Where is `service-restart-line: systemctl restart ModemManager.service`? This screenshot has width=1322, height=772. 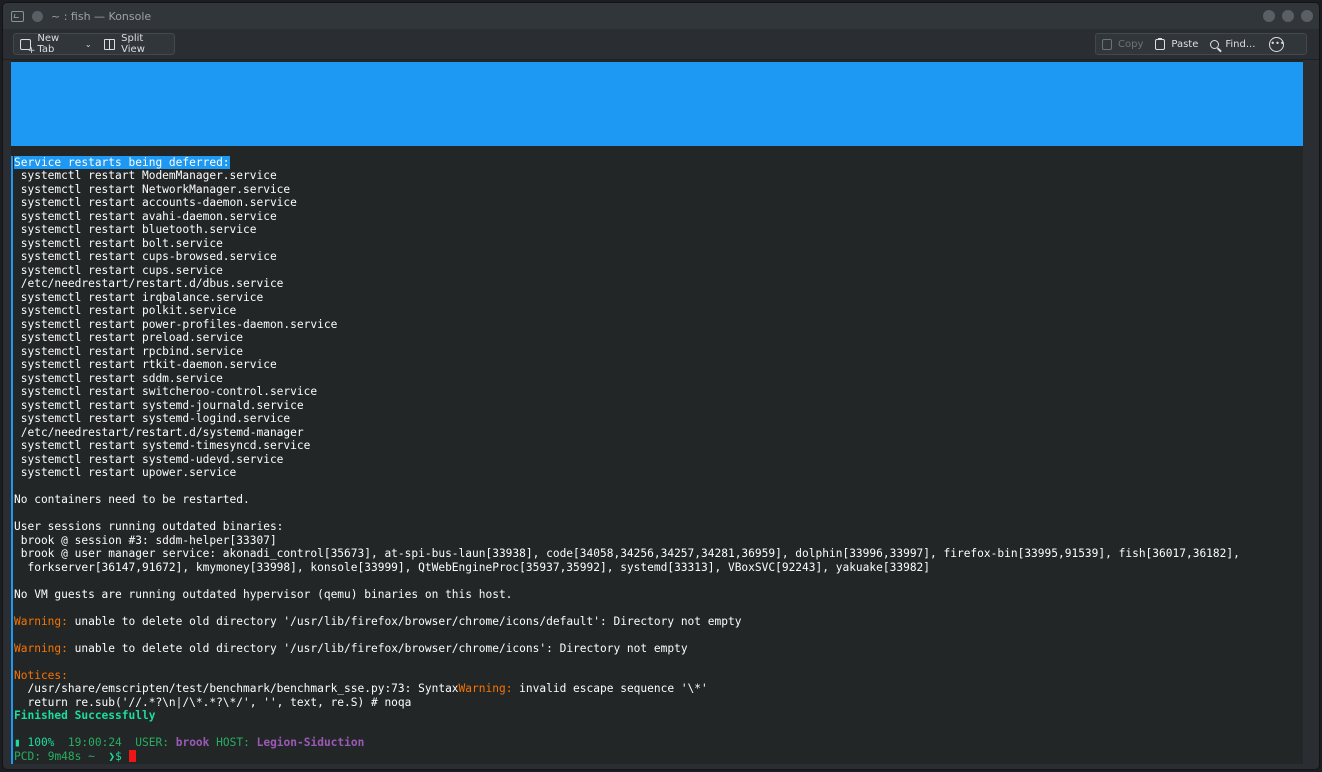
service-restart-line: systemctl restart ModemManager.service is located at coordinates (145, 175).